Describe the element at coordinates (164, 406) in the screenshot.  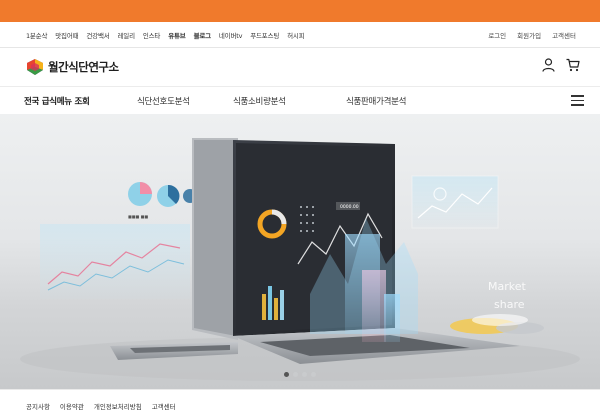
I see `footer-link-customer-center: 고객센터` at that location.